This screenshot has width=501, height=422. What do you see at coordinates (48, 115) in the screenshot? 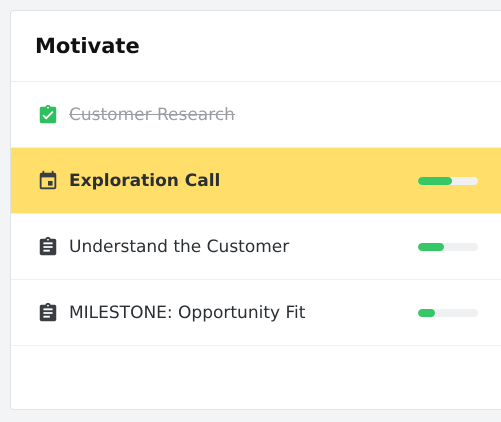
I see `clipboard-check-icon` at bounding box center [48, 115].